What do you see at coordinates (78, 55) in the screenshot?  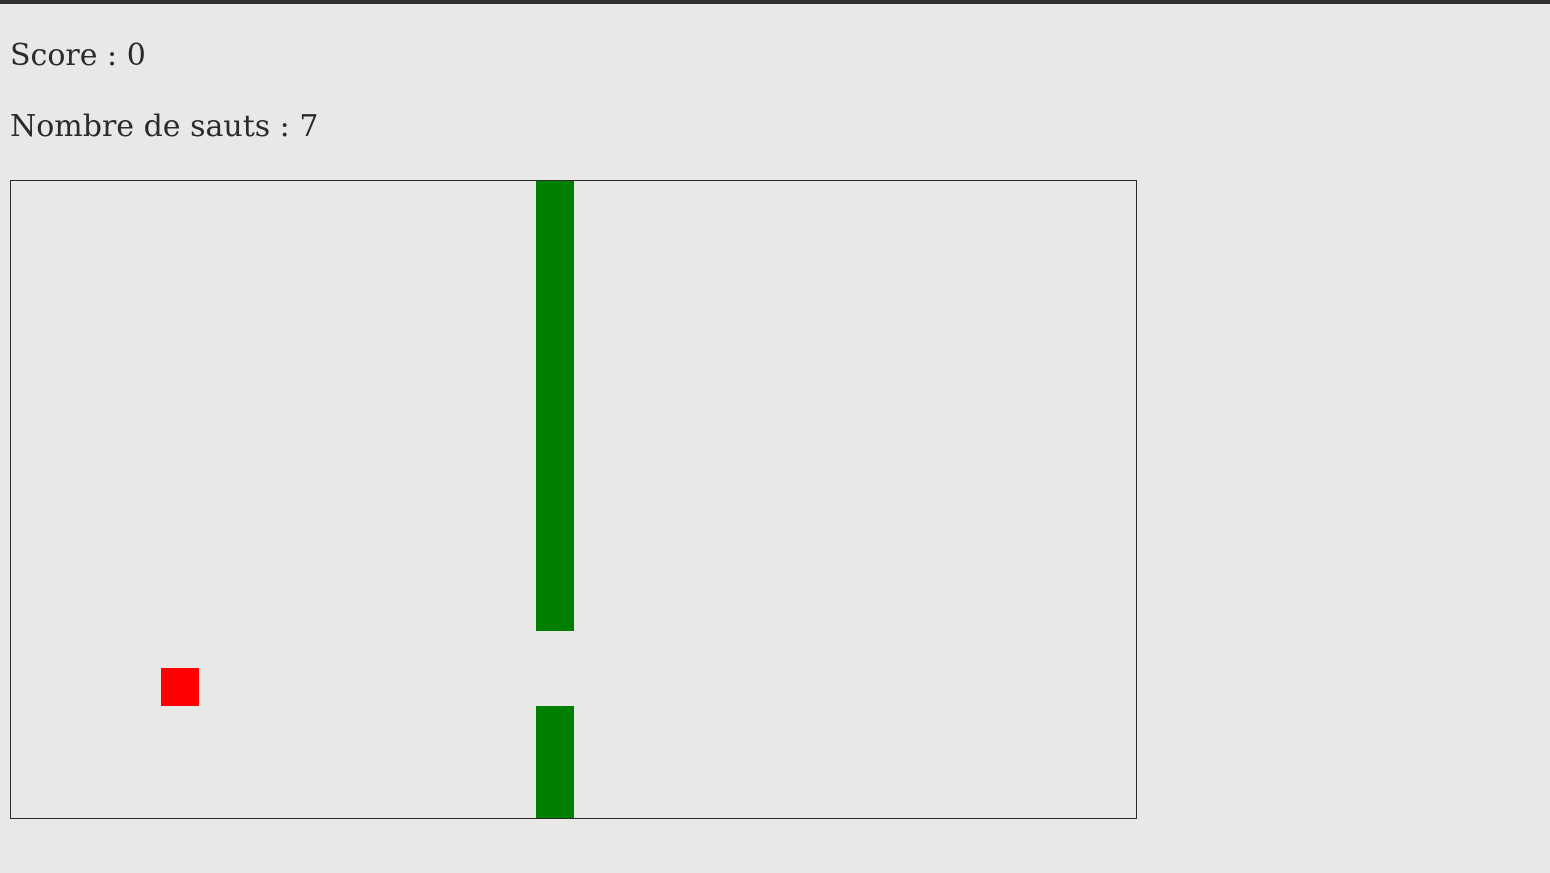 I see `score-label: Score : 0` at bounding box center [78, 55].